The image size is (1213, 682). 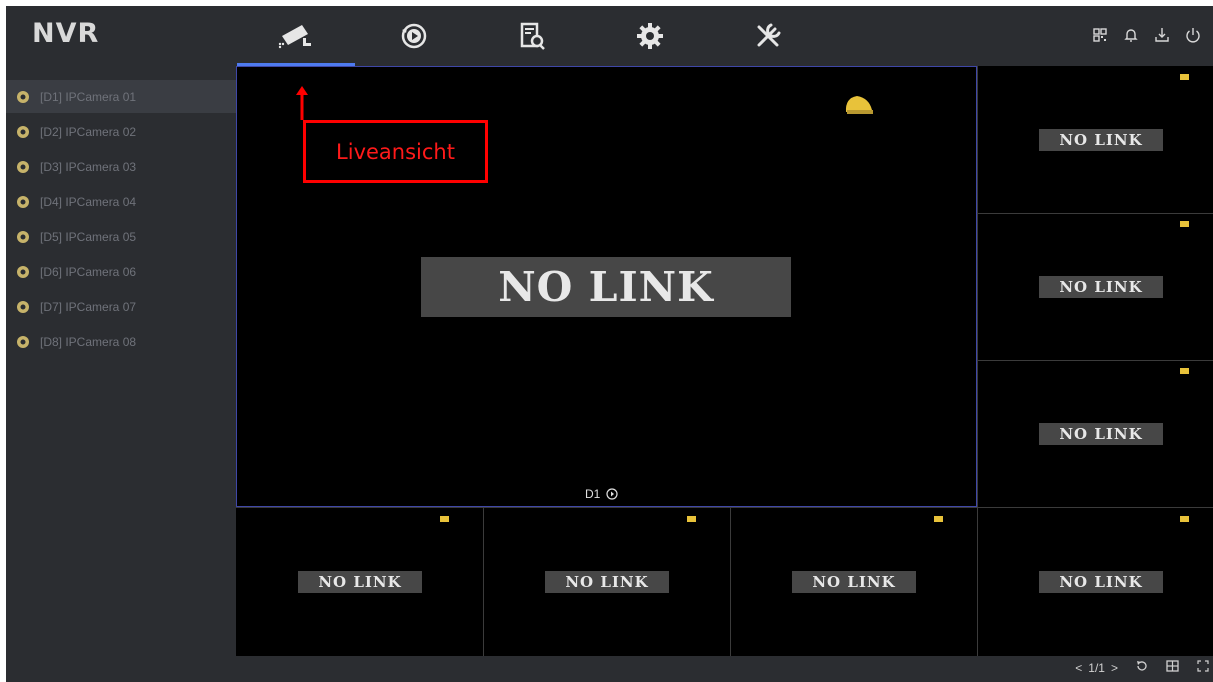 What do you see at coordinates (601, 494) in the screenshot?
I see `channel-label: D1` at bounding box center [601, 494].